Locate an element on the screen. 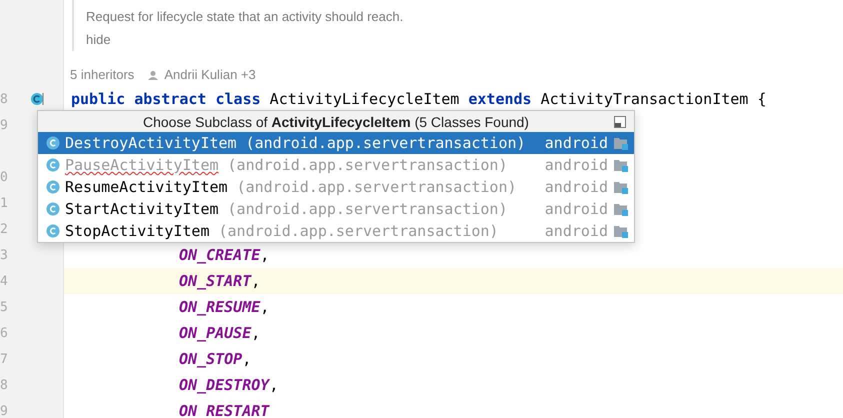  pin-icon is located at coordinates (620, 122).